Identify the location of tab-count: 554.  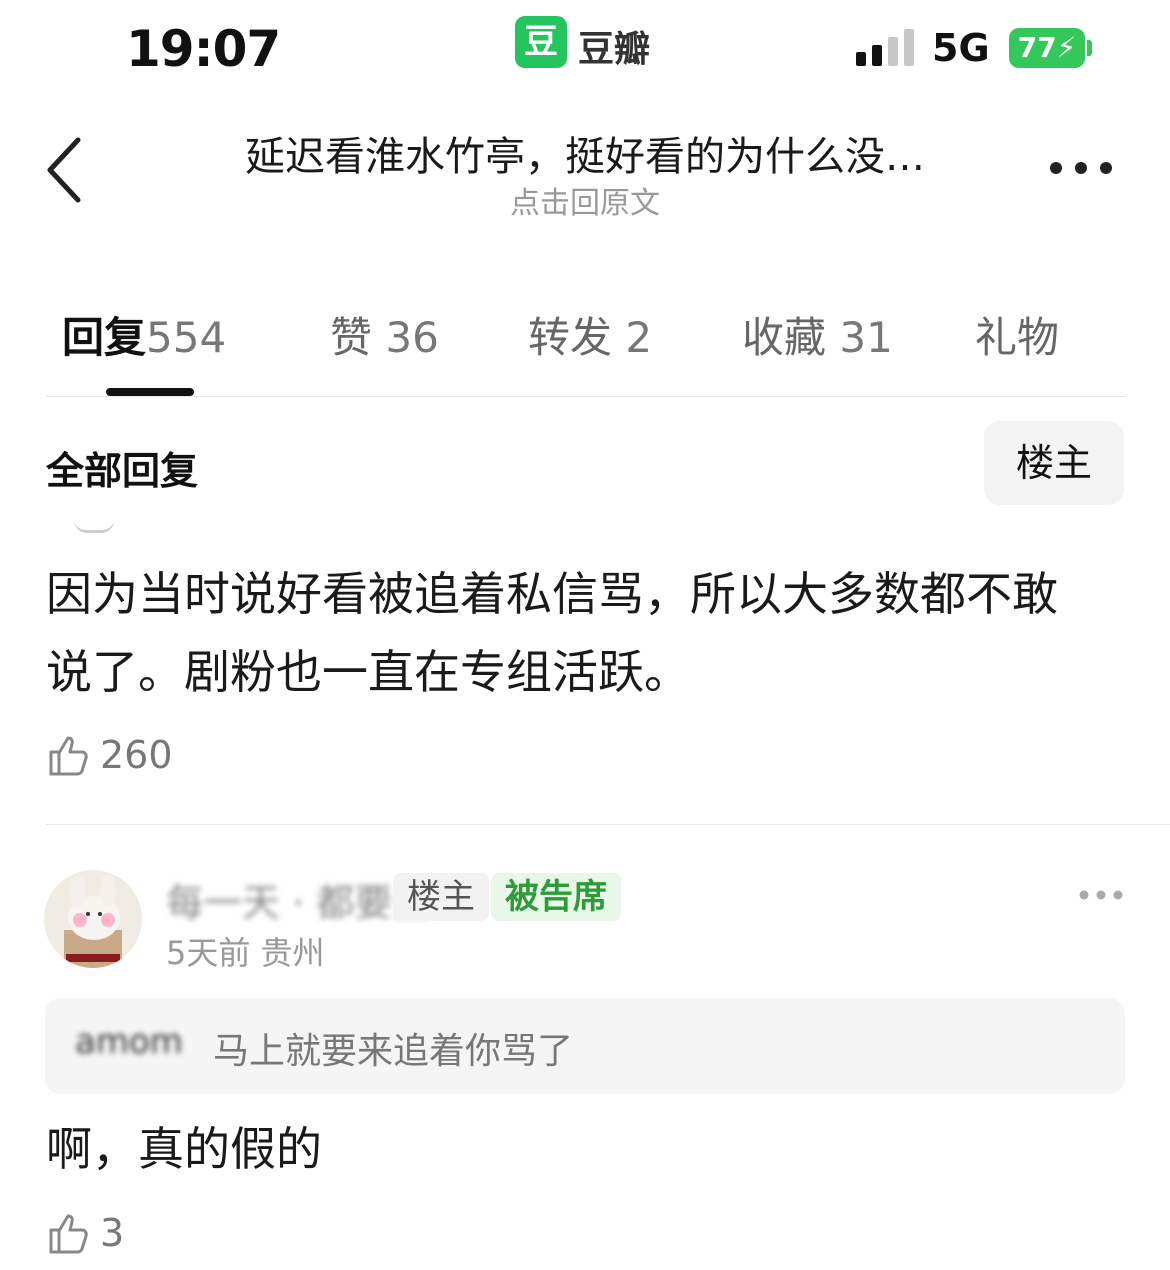
(186, 337).